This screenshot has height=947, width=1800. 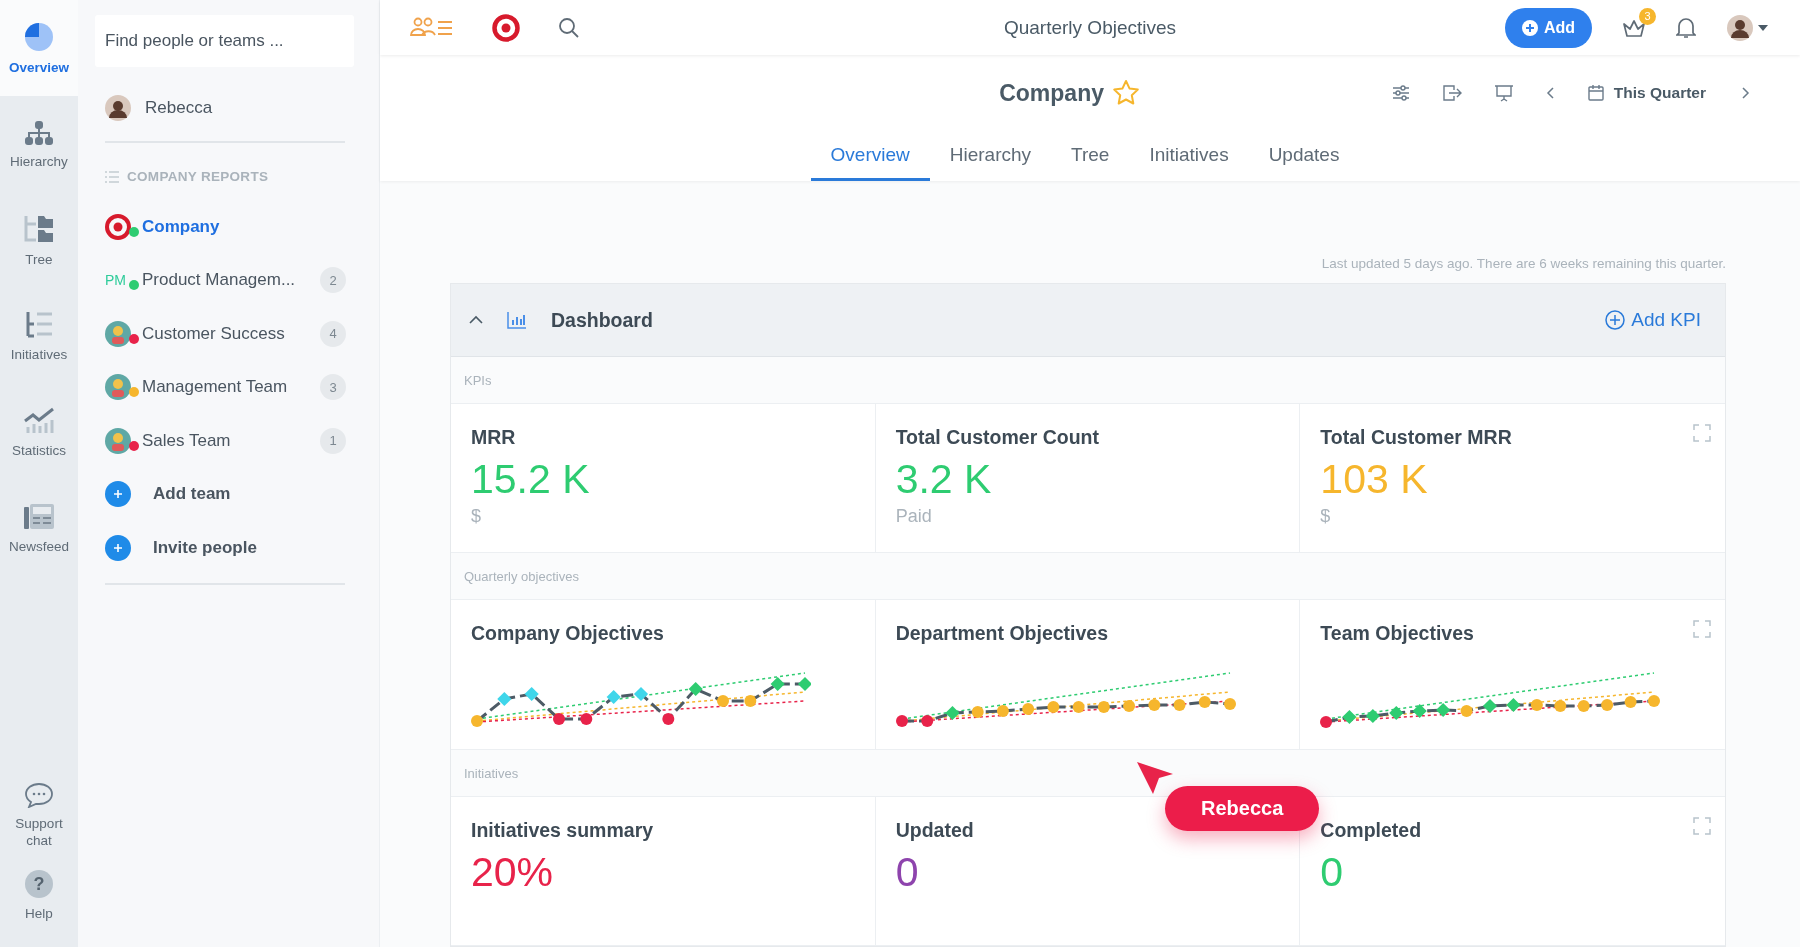 I want to click on card-title: Total Customer MRR, so click(x=1416, y=437).